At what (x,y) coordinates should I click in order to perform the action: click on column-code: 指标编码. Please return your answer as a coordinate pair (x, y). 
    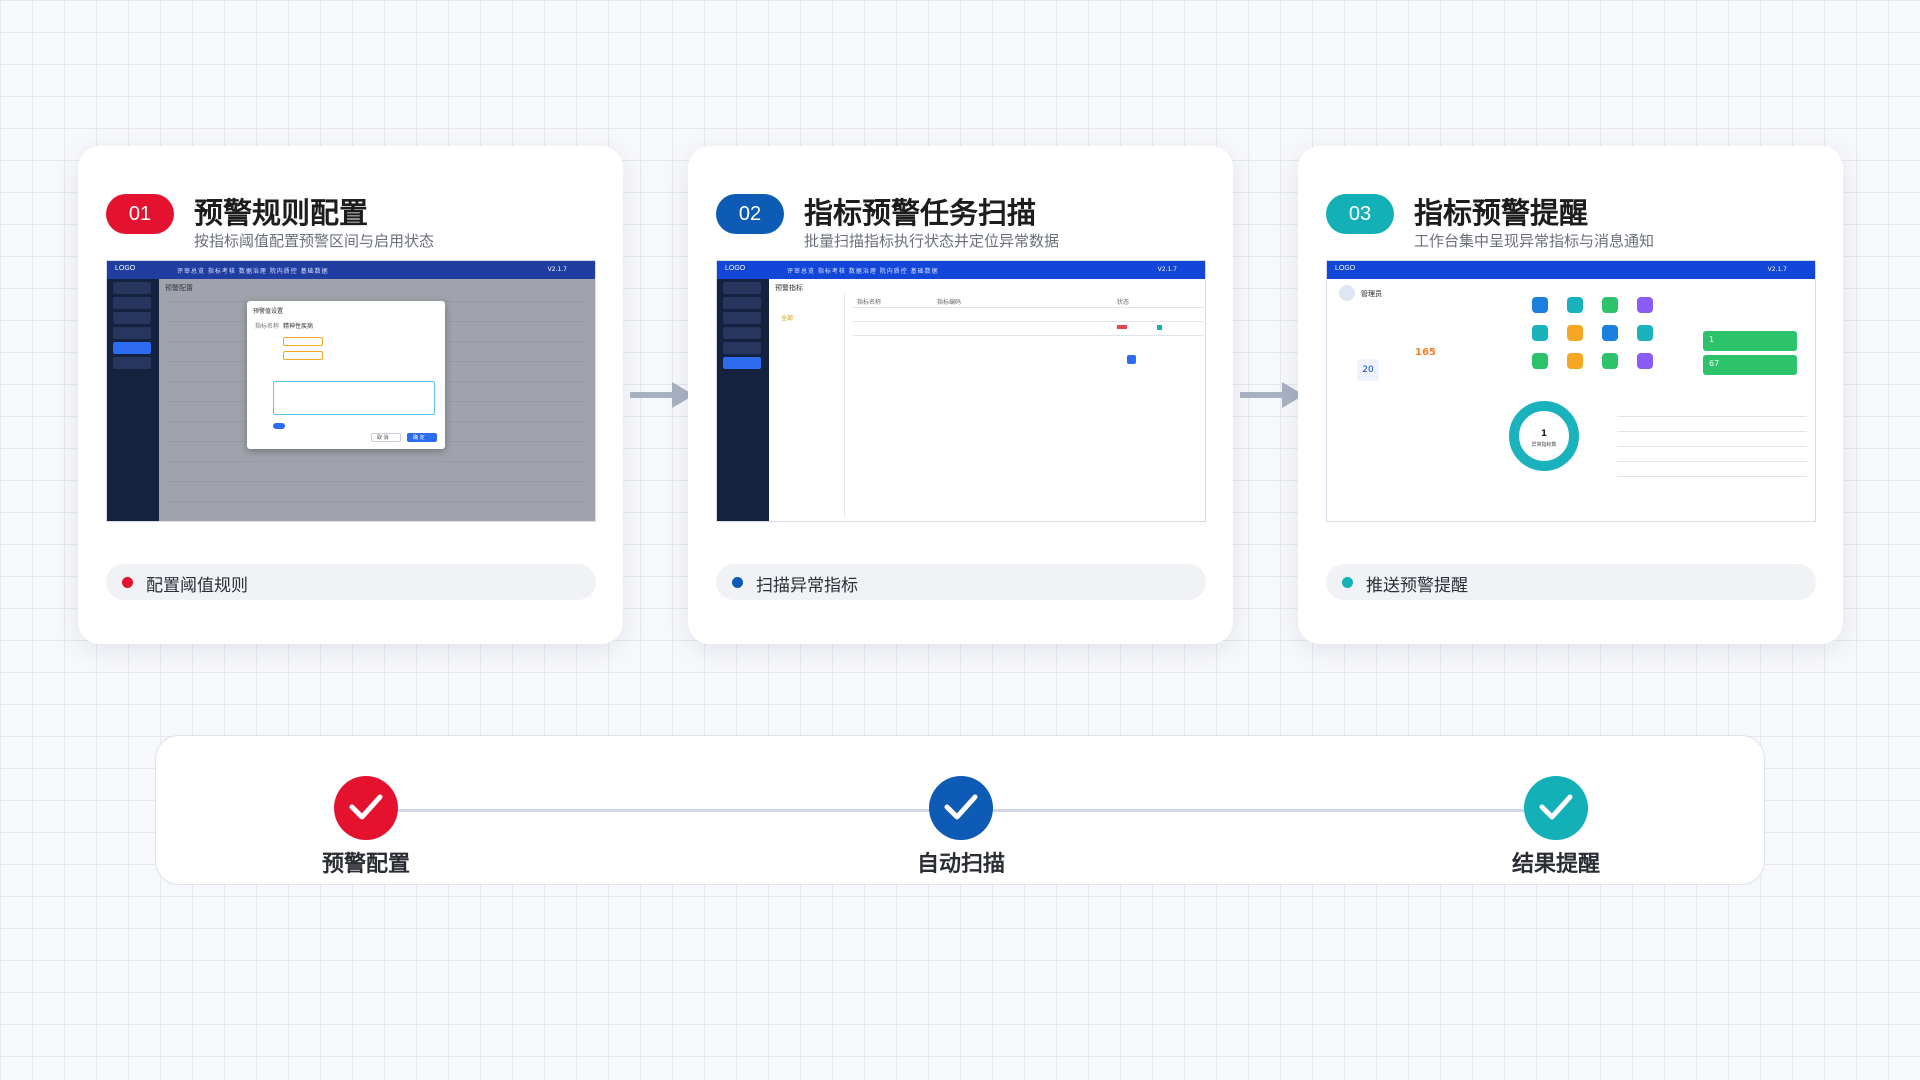
    Looking at the image, I should click on (949, 302).